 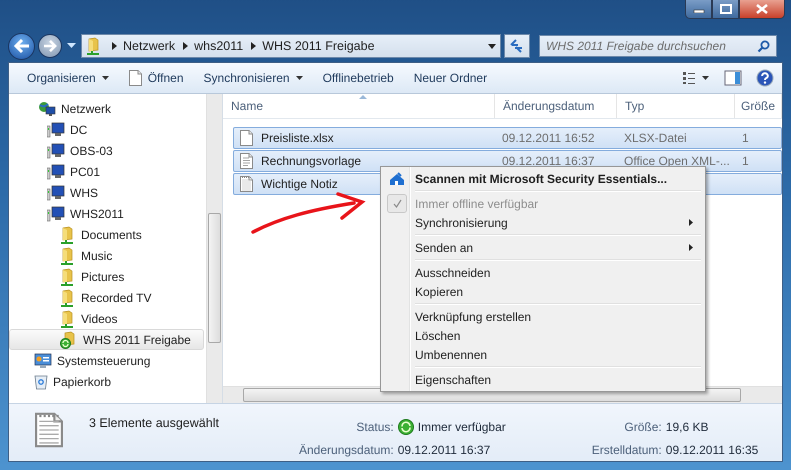 What do you see at coordinates (543, 354) in the screenshot?
I see `menu-item: Umbenennen` at bounding box center [543, 354].